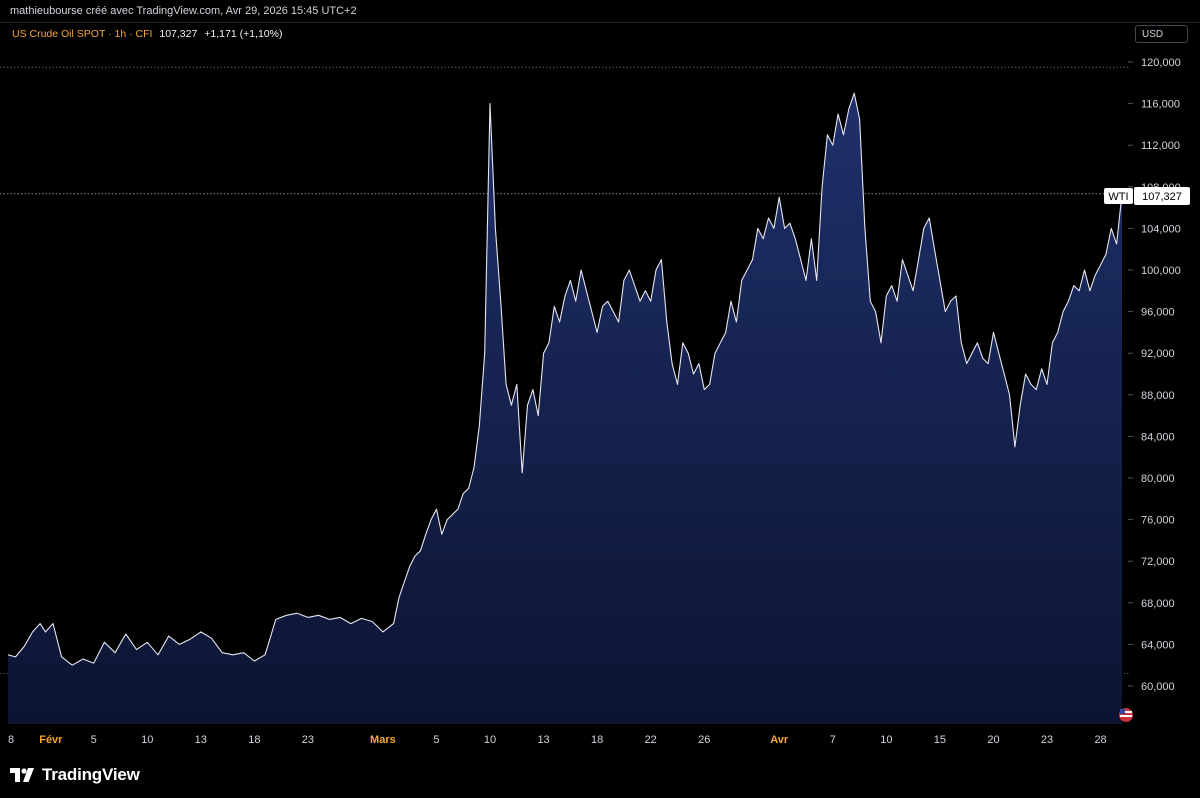 Image resolution: width=1200 pixels, height=798 pixels. Describe the element at coordinates (1161, 229) in the screenshot. I see `y-tick-label: 104,000` at that location.